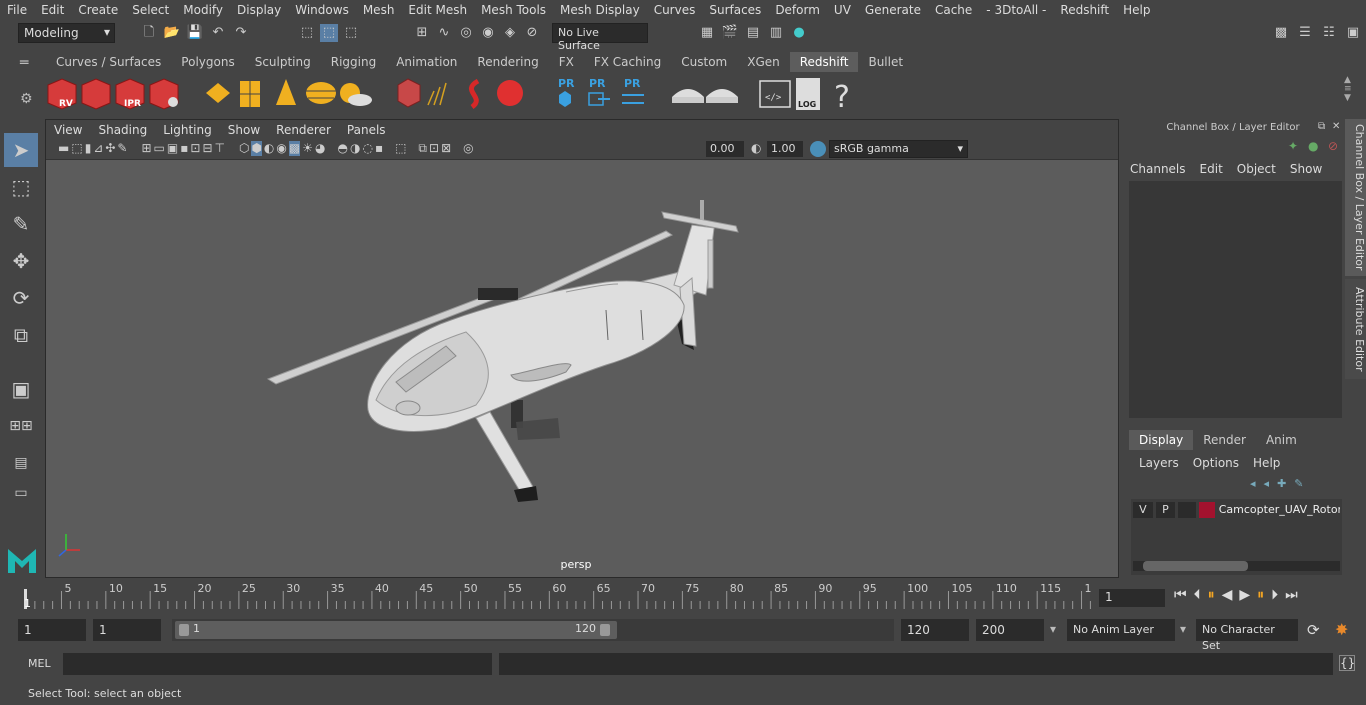 The image size is (1366, 705). What do you see at coordinates (122, 148) in the screenshot?
I see `grease-pencil-icon: ✎` at bounding box center [122, 148].